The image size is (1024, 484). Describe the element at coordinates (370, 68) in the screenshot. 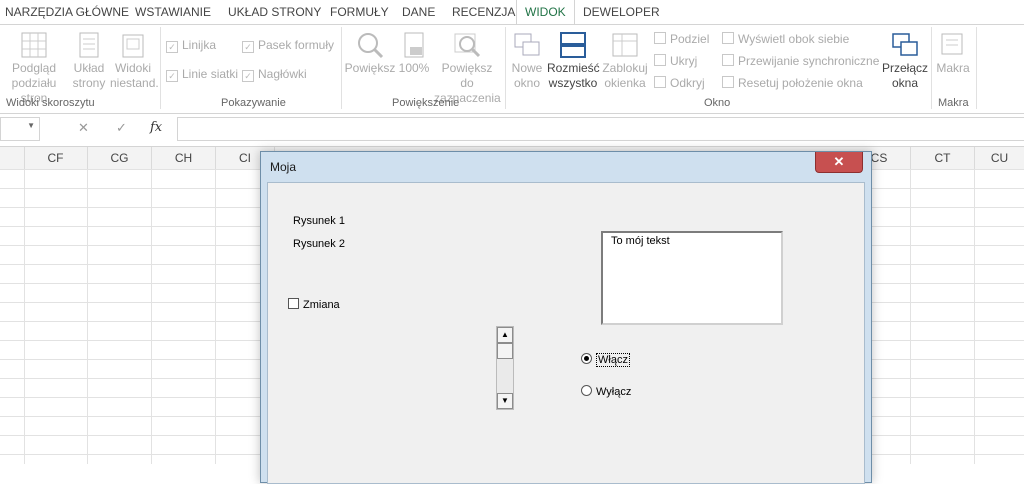

I see `zoom-label: Powiększ` at that location.